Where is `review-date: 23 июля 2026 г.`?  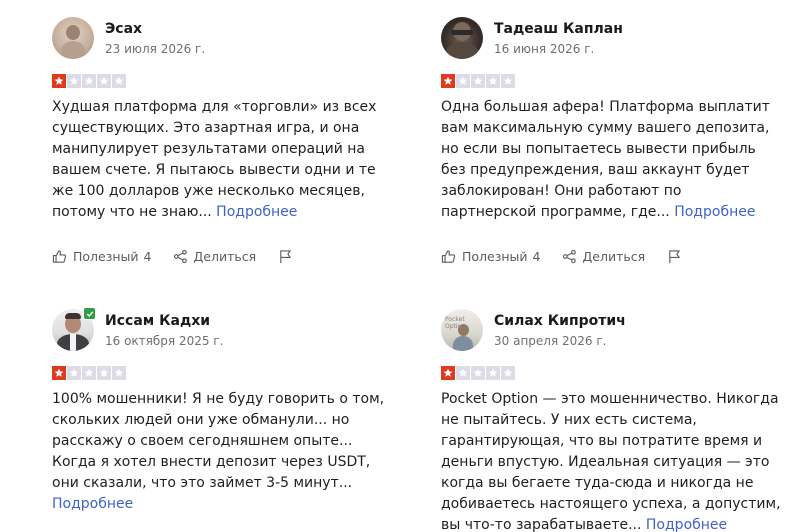
review-date: 23 июля 2026 г. is located at coordinates (155, 48).